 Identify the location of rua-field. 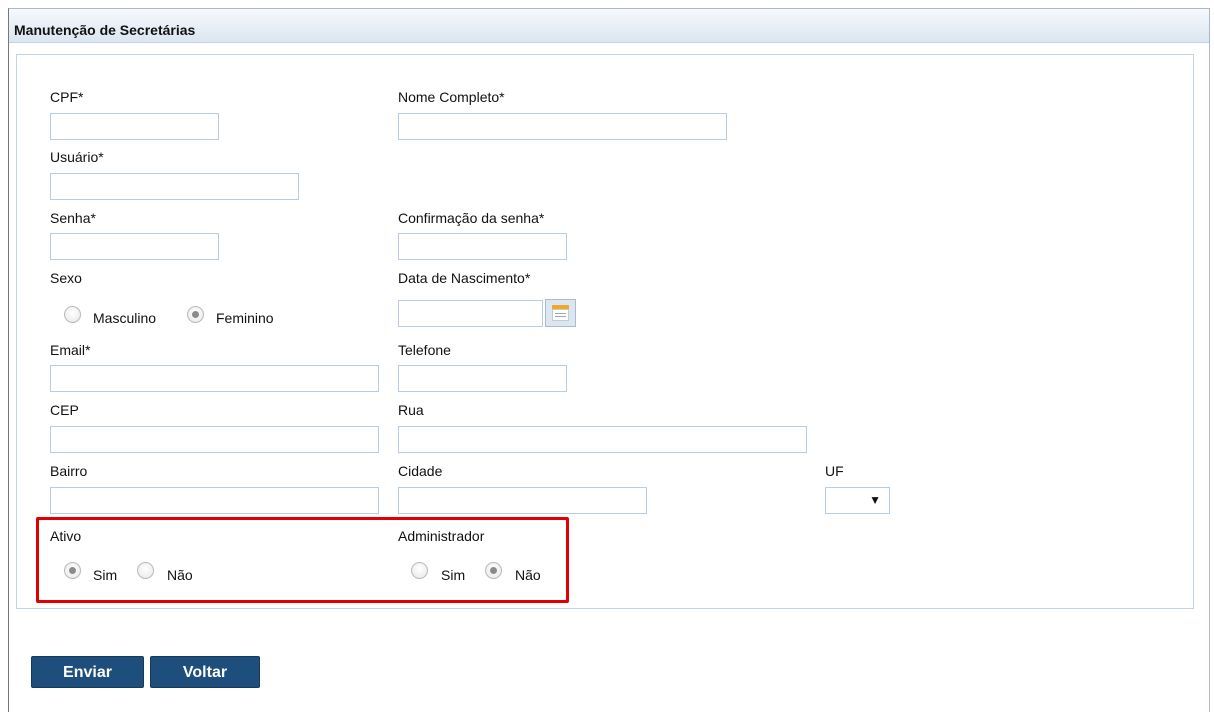
(602, 439).